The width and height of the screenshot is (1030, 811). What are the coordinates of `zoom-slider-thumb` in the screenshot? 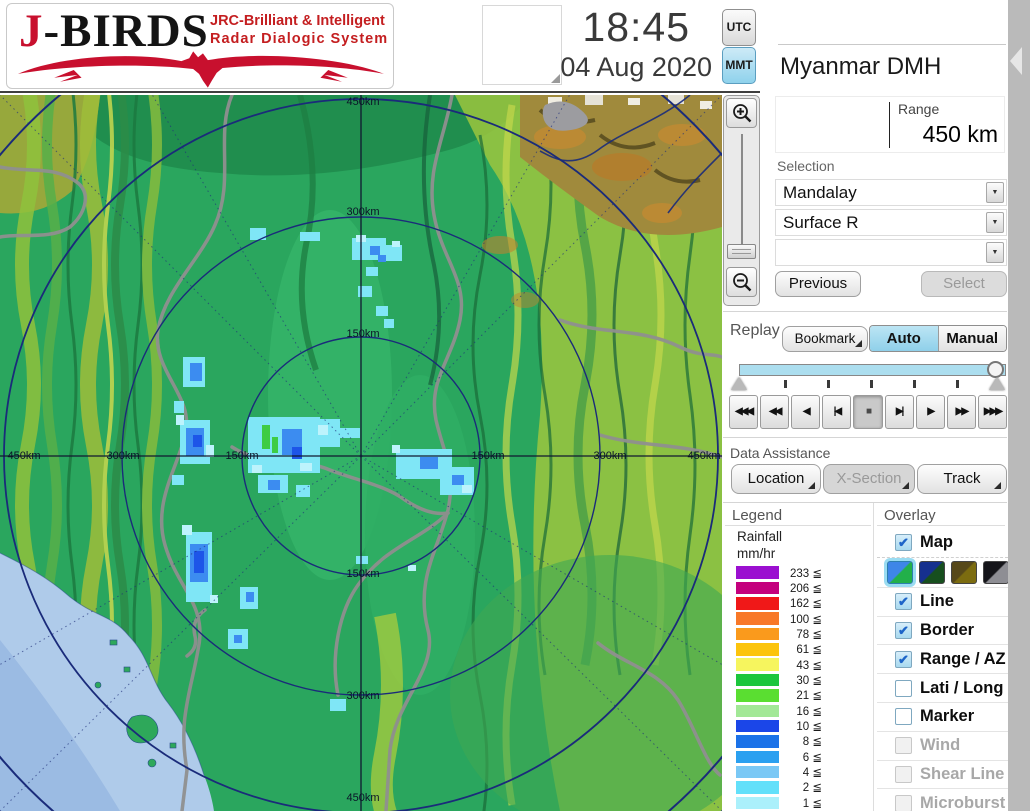 It's located at (741, 251).